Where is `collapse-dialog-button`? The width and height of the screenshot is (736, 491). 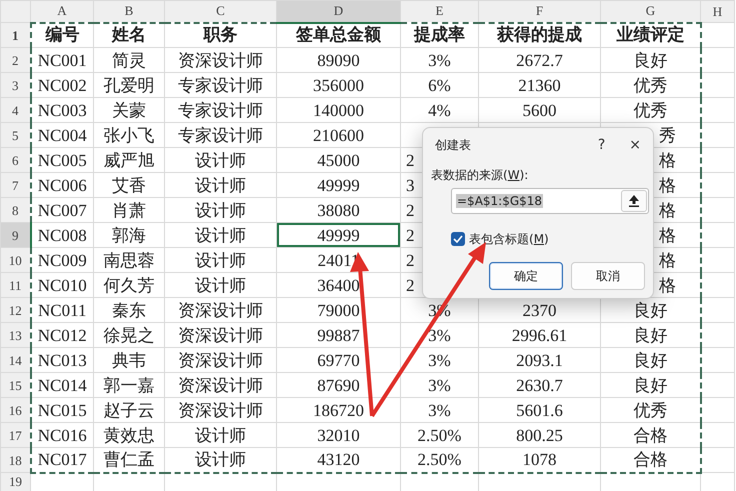
collapse-dialog-button is located at coordinates (634, 201).